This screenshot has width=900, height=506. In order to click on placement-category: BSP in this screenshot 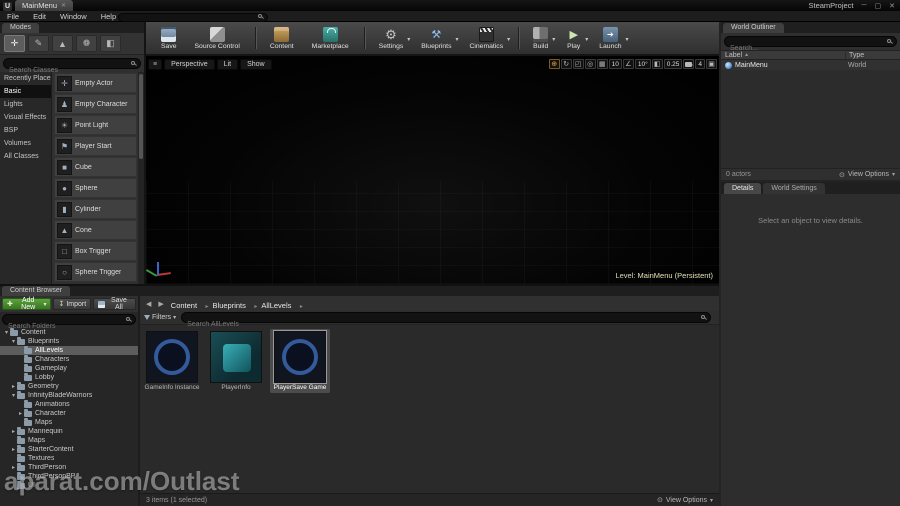, I will do `click(25, 130)`.